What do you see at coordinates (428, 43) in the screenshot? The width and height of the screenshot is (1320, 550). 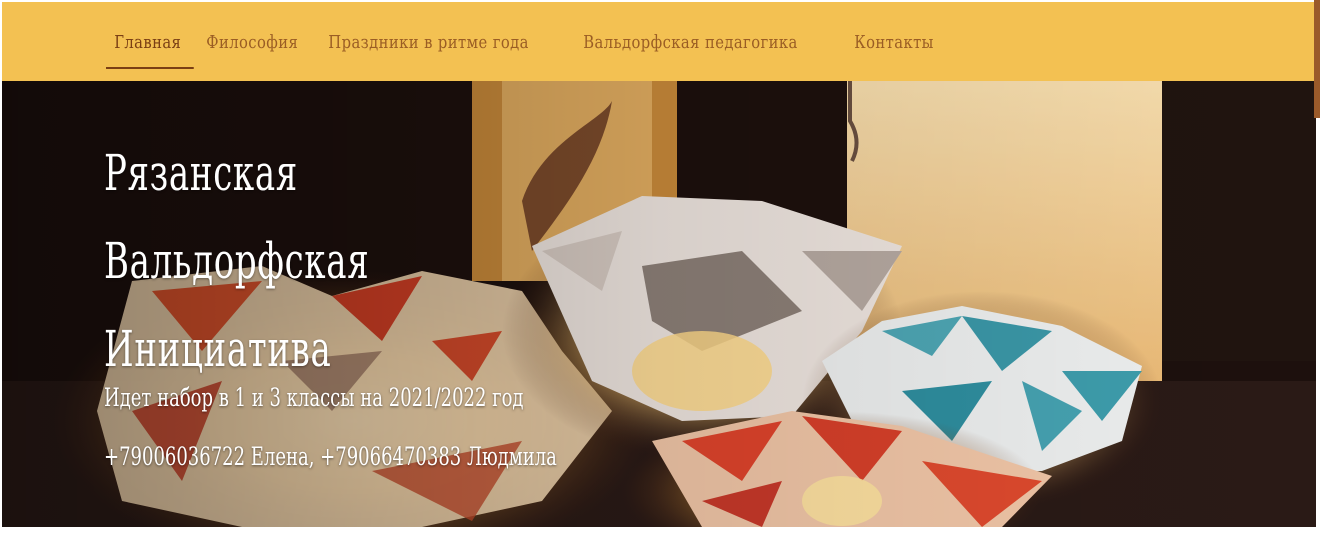 I see `nav-item-holidays: Праздники в ритме года` at bounding box center [428, 43].